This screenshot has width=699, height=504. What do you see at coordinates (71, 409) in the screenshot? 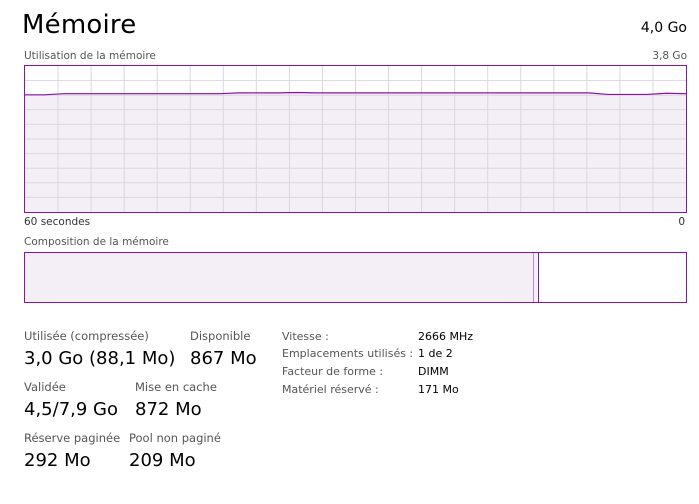
I see `committed-value: 4,5/7,9 Go` at bounding box center [71, 409].